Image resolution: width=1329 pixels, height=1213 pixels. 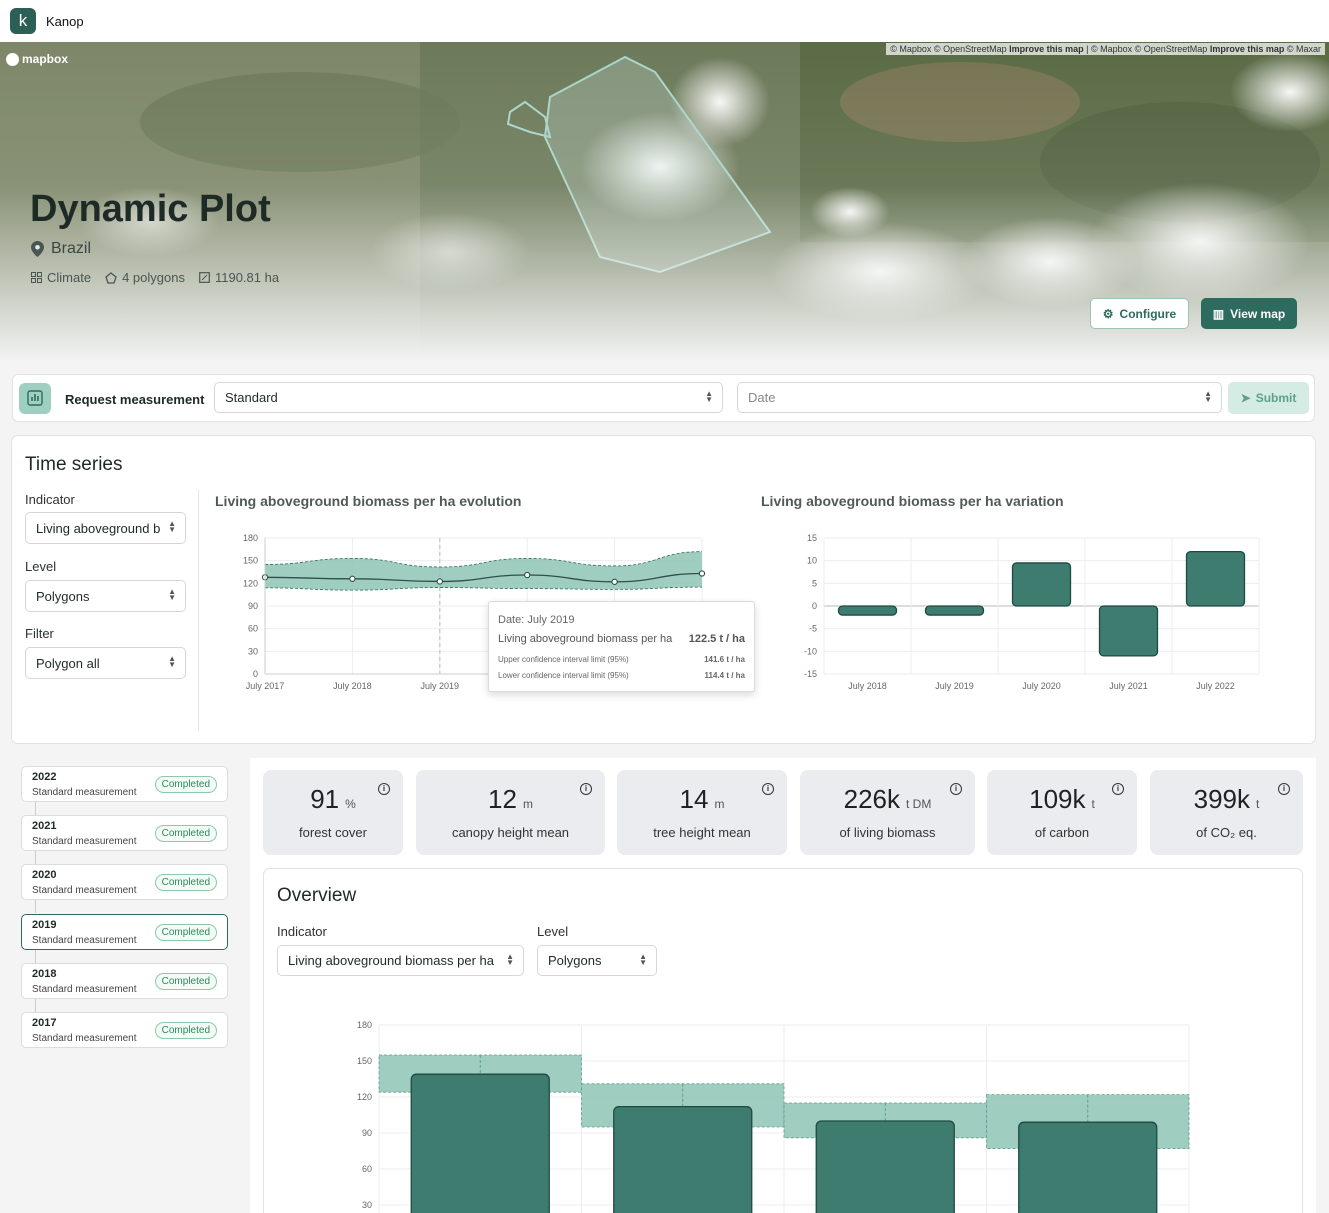 What do you see at coordinates (954, 686) in the screenshot?
I see `x-tick-label: July 2019` at bounding box center [954, 686].